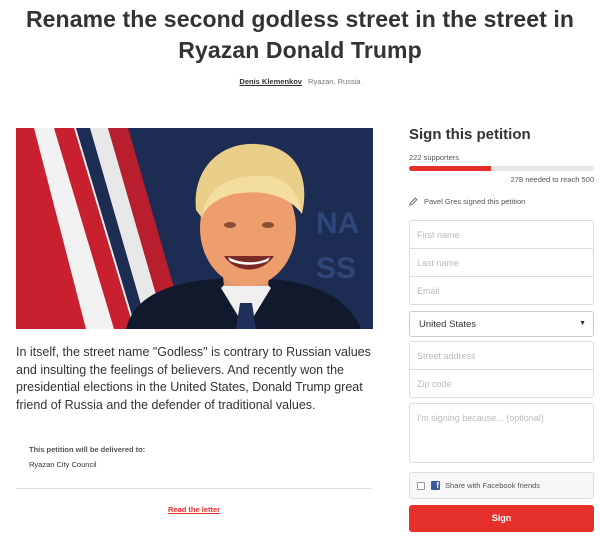 The height and width of the screenshot is (537, 600). Describe the element at coordinates (334, 81) in the screenshot. I see `author-location: Ryazan, Russia` at that location.